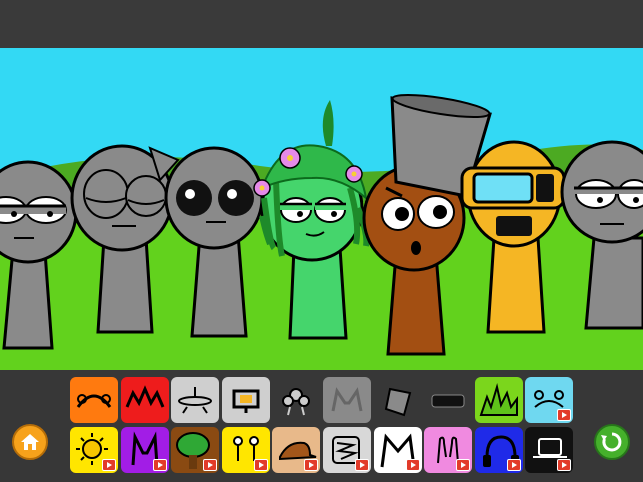  Describe the element at coordinates (549, 450) in the screenshot. I see `palette-row2-slot-black-hat` at that location.